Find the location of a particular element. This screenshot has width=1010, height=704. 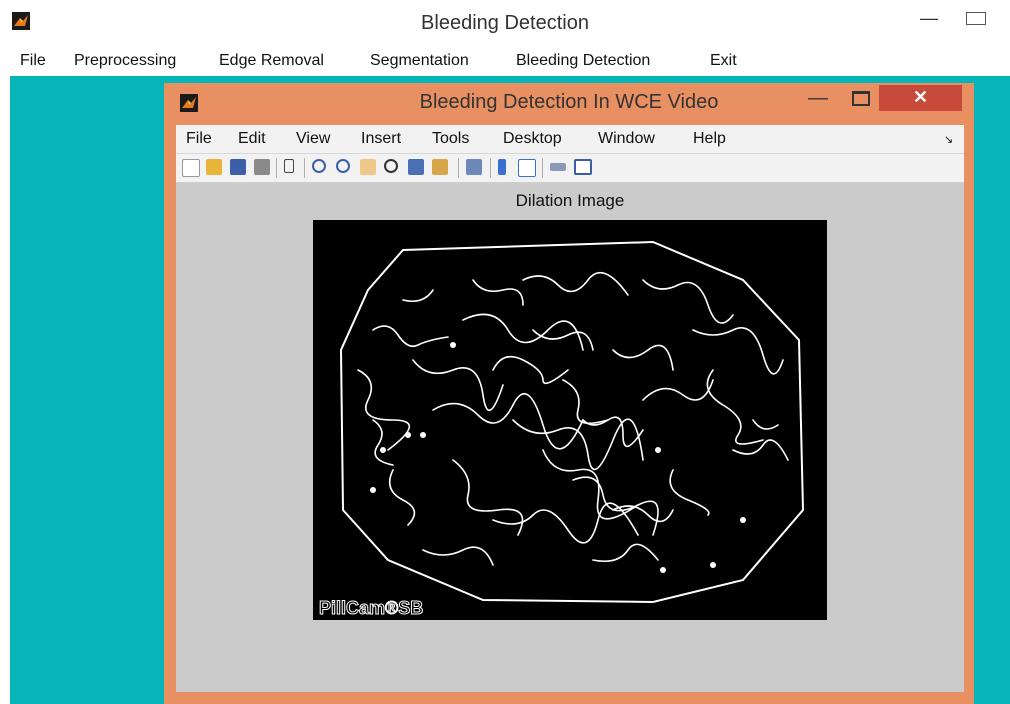

brush-icon is located at coordinates (440, 167).